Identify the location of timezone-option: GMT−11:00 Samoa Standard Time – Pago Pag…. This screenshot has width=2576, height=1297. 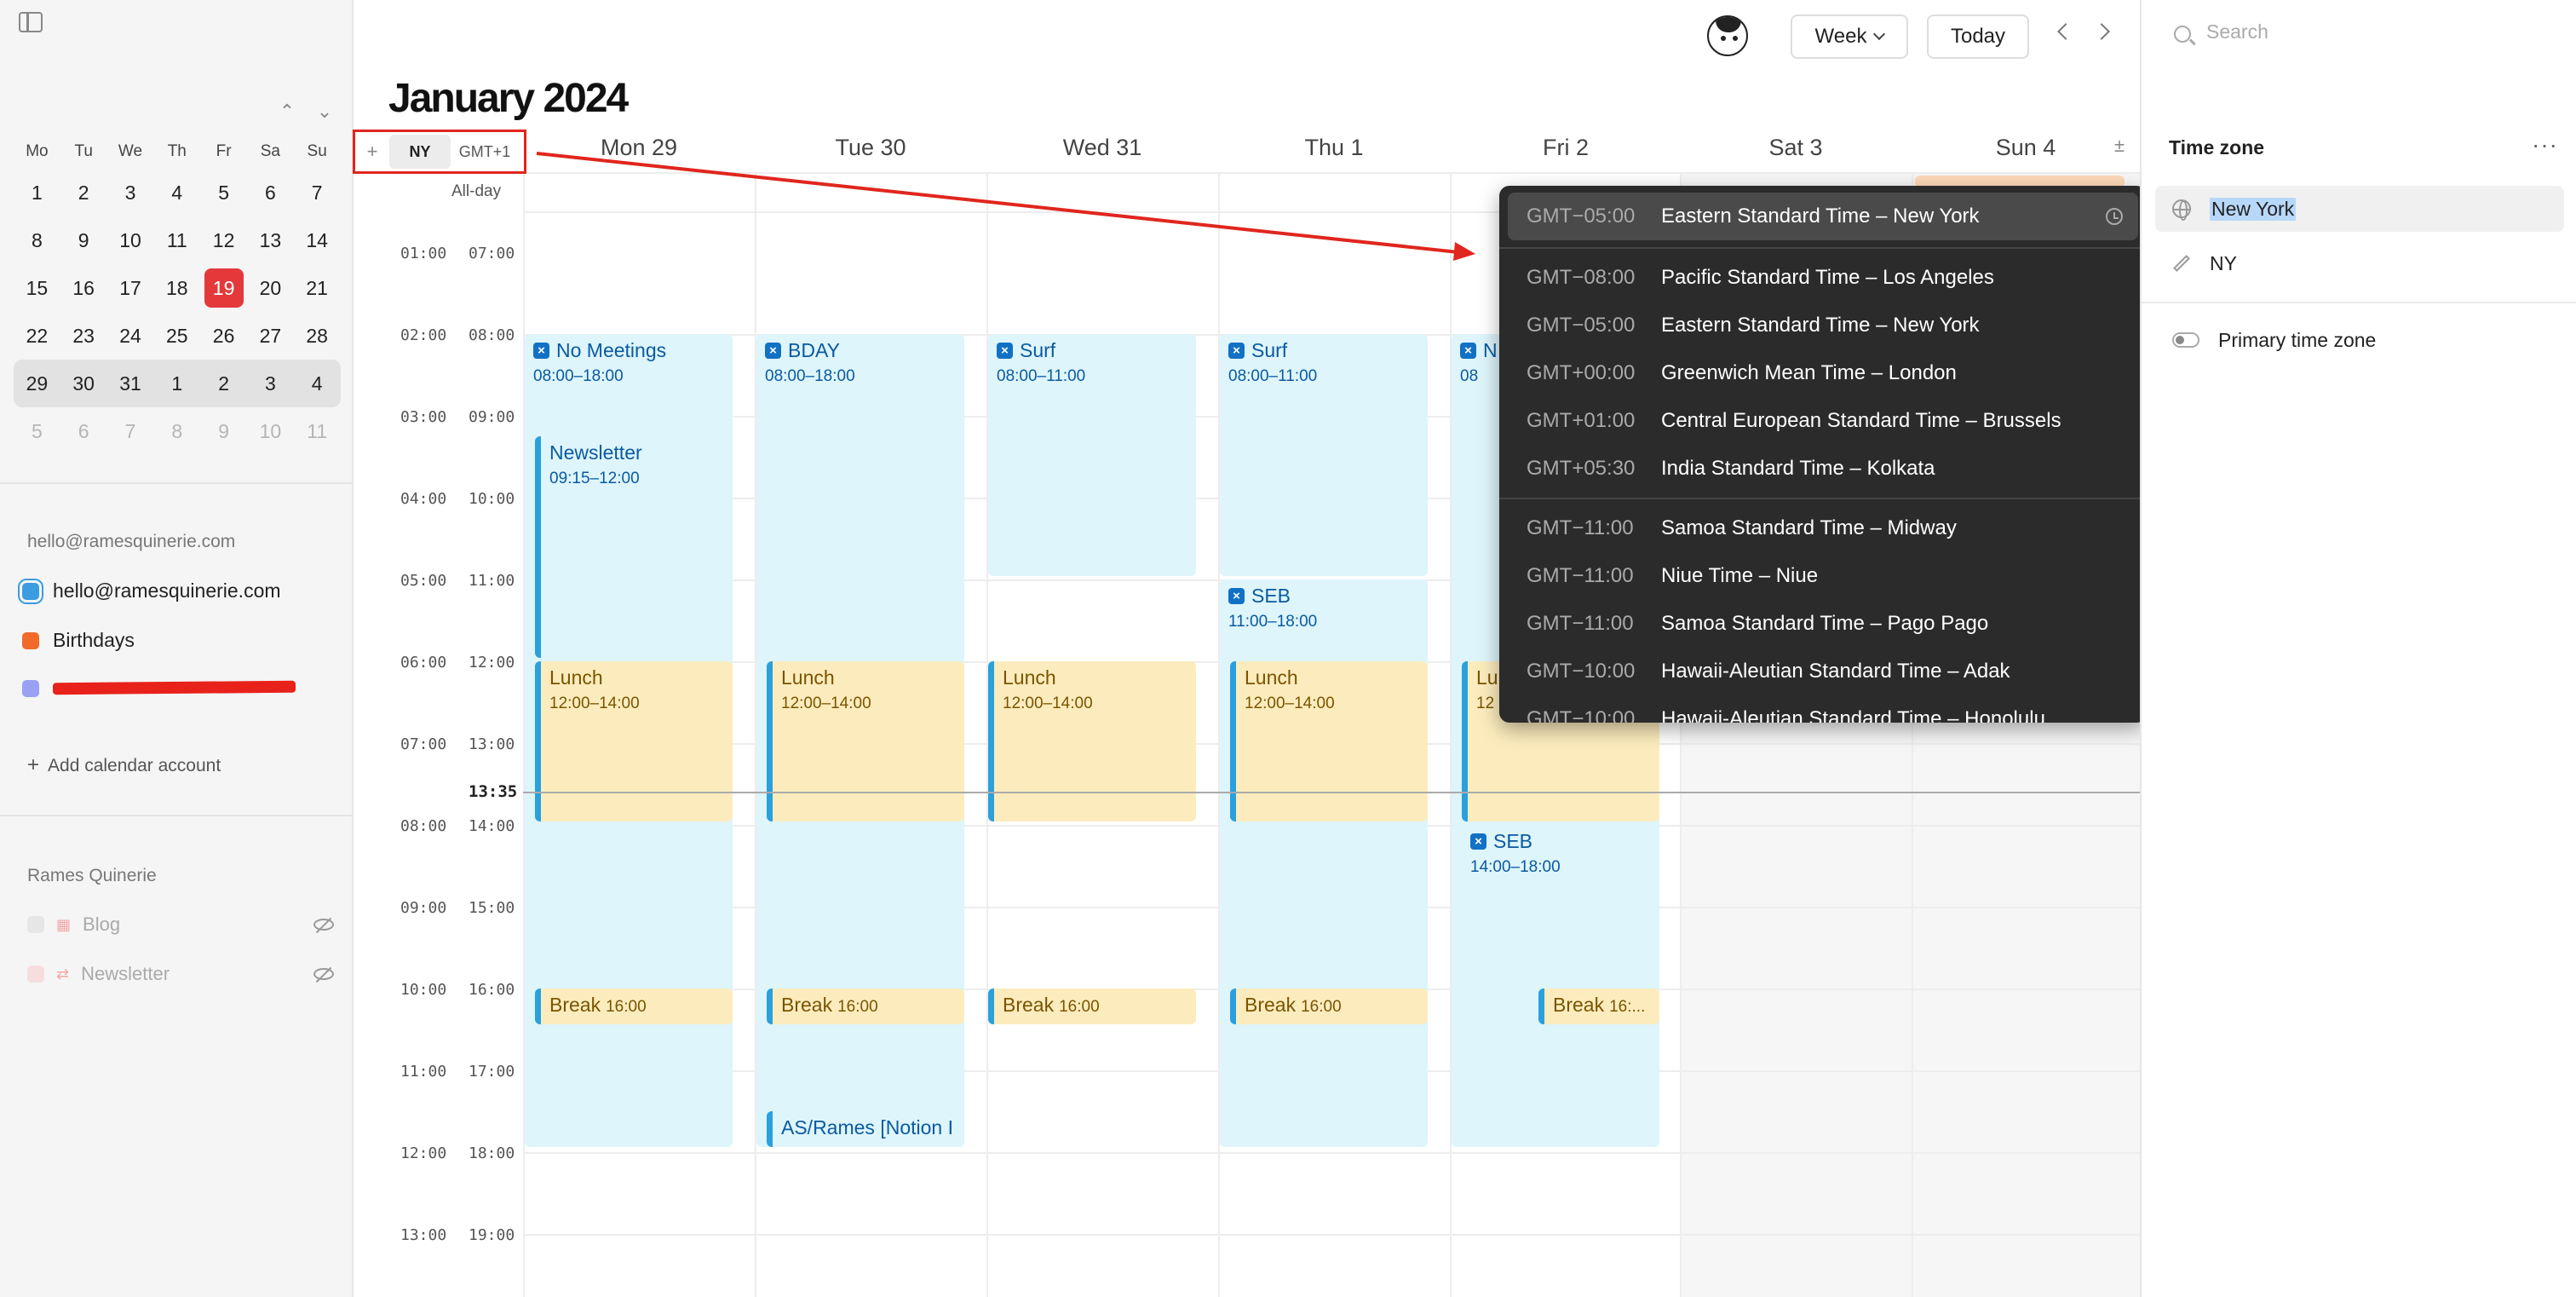
(1823, 624).